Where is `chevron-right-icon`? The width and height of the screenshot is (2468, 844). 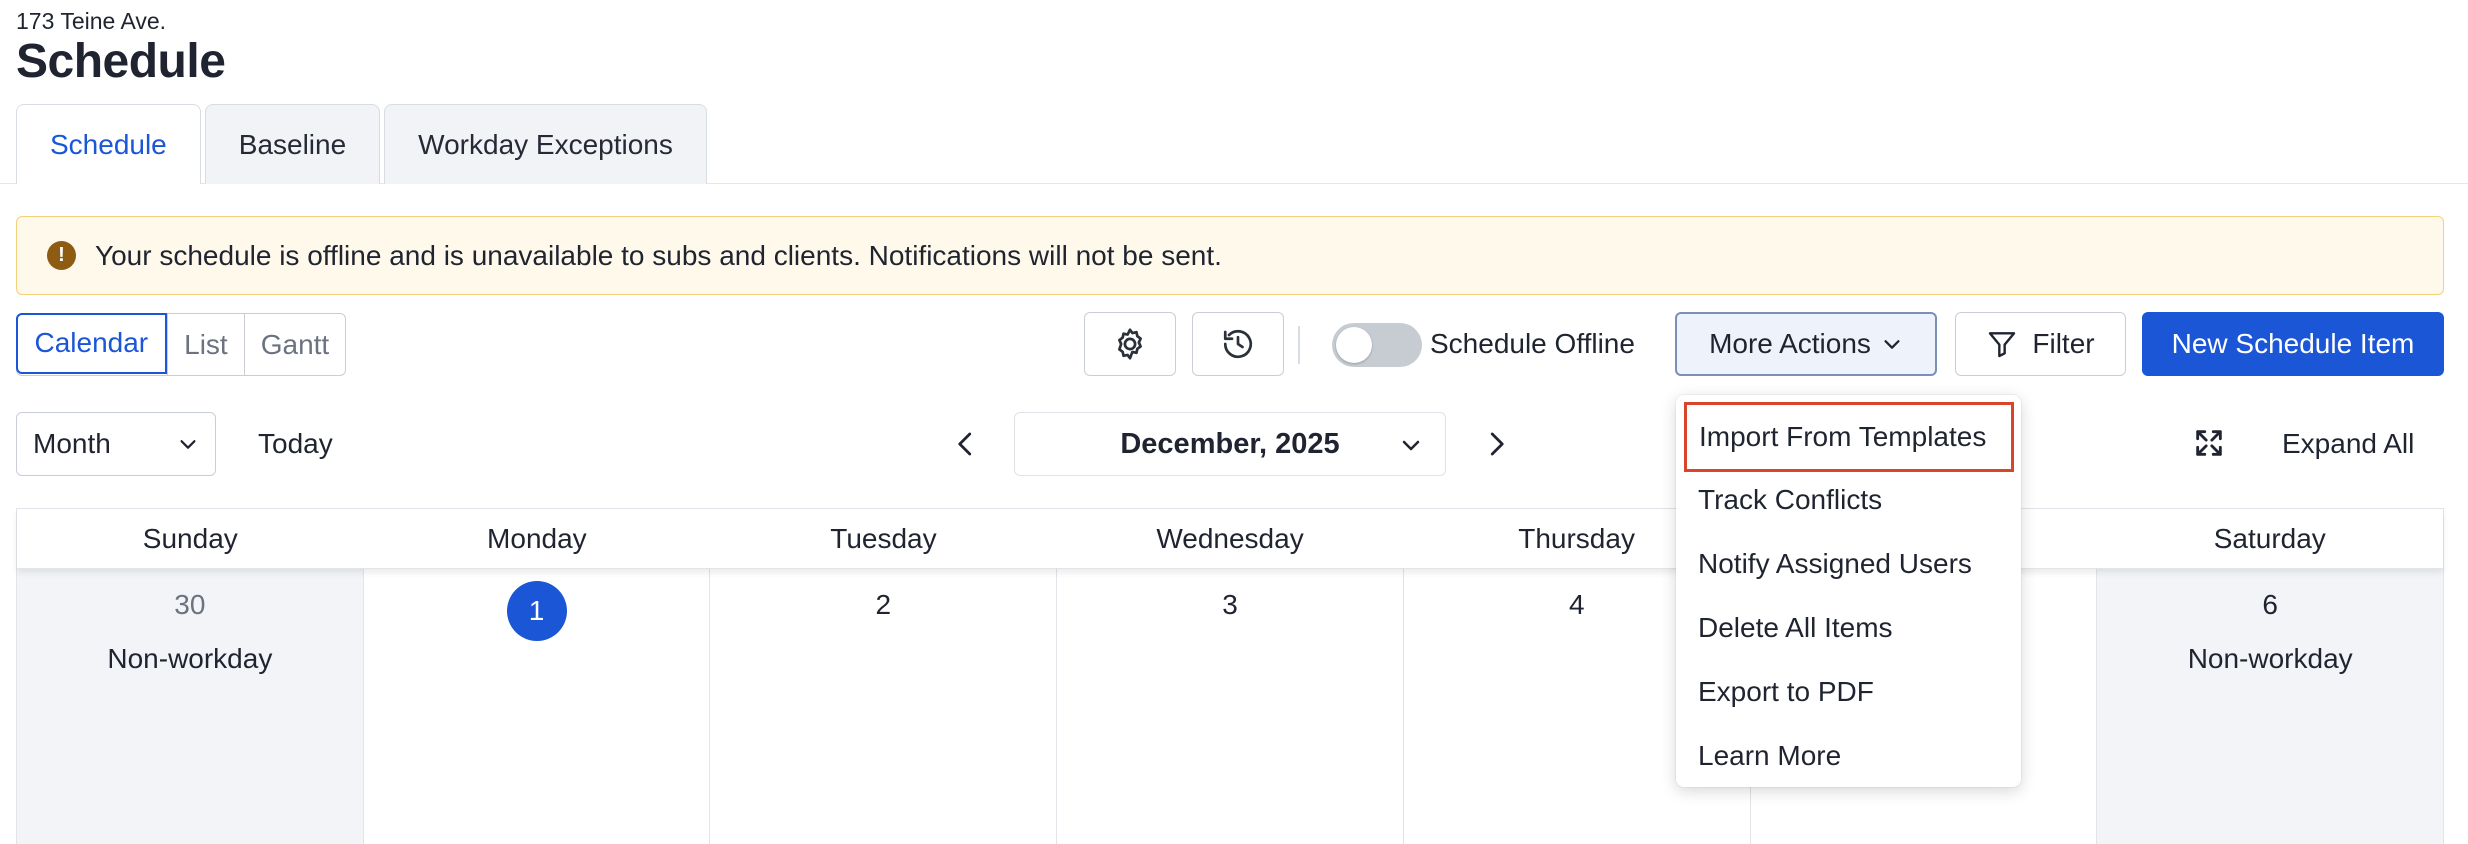 chevron-right-icon is located at coordinates (1497, 444).